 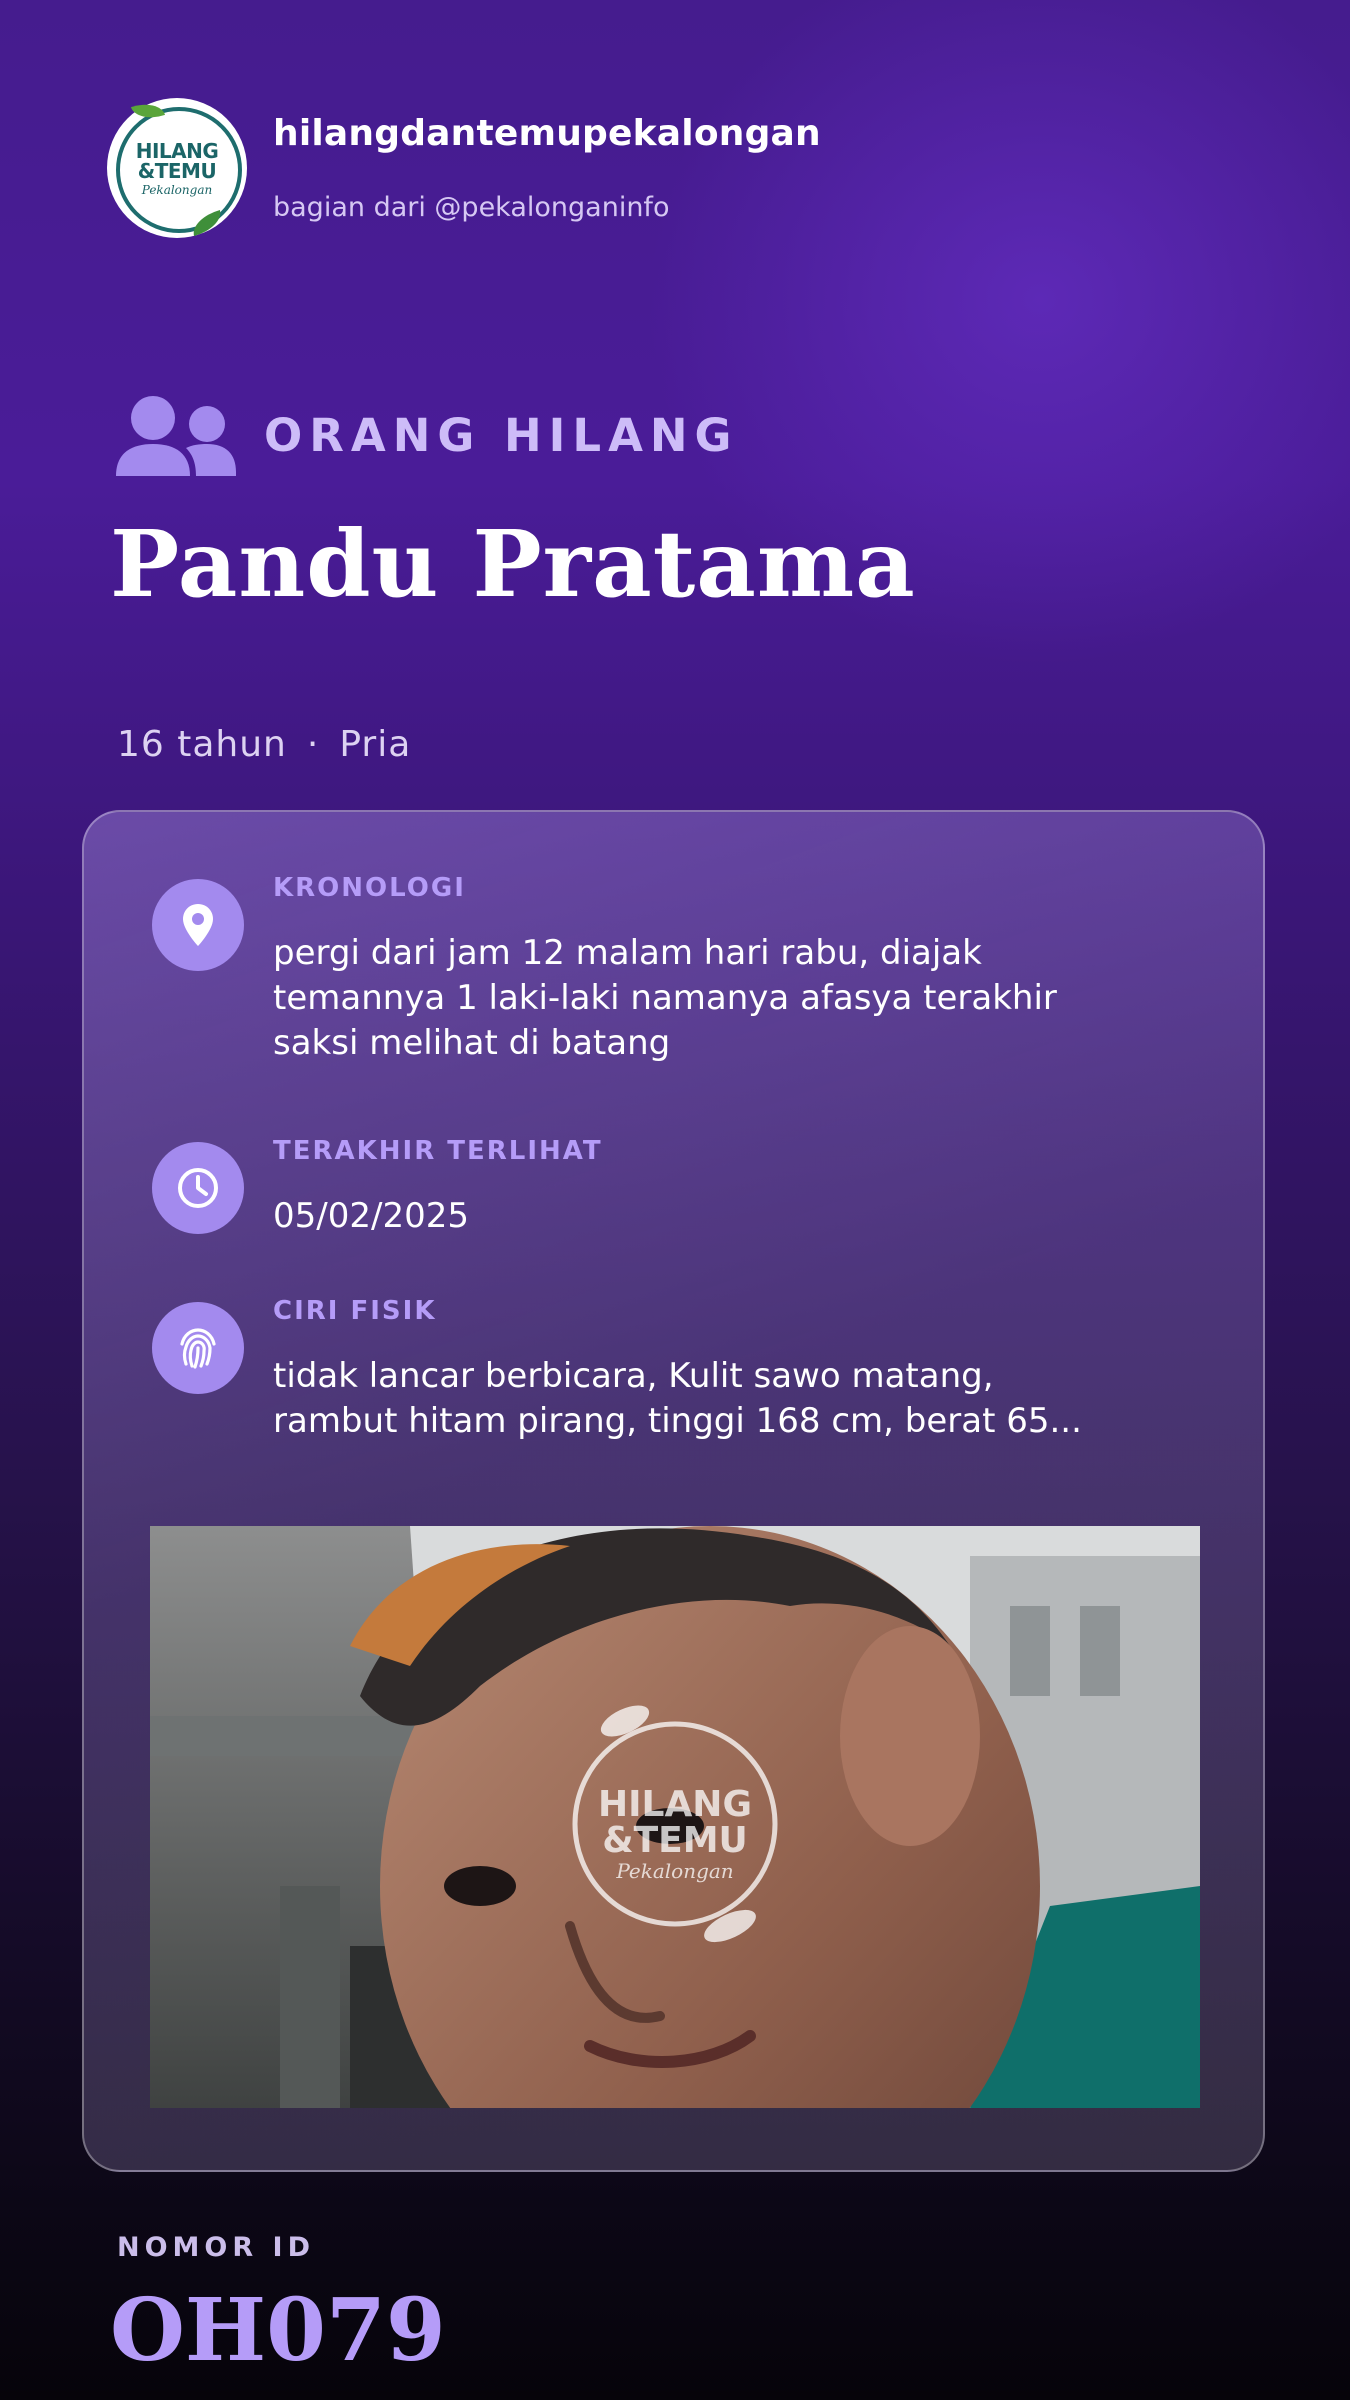 What do you see at coordinates (278, 2330) in the screenshot?
I see `id-value: OH079` at bounding box center [278, 2330].